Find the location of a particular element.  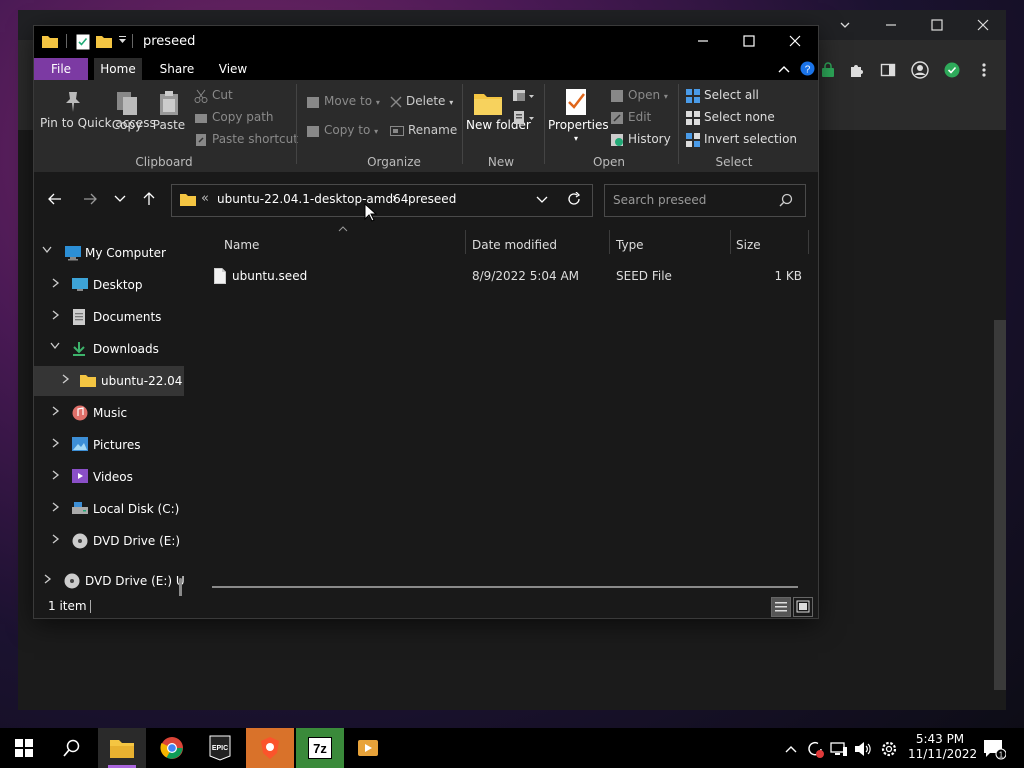

tree-item-pictures: Pictures is located at coordinates (109, 445).